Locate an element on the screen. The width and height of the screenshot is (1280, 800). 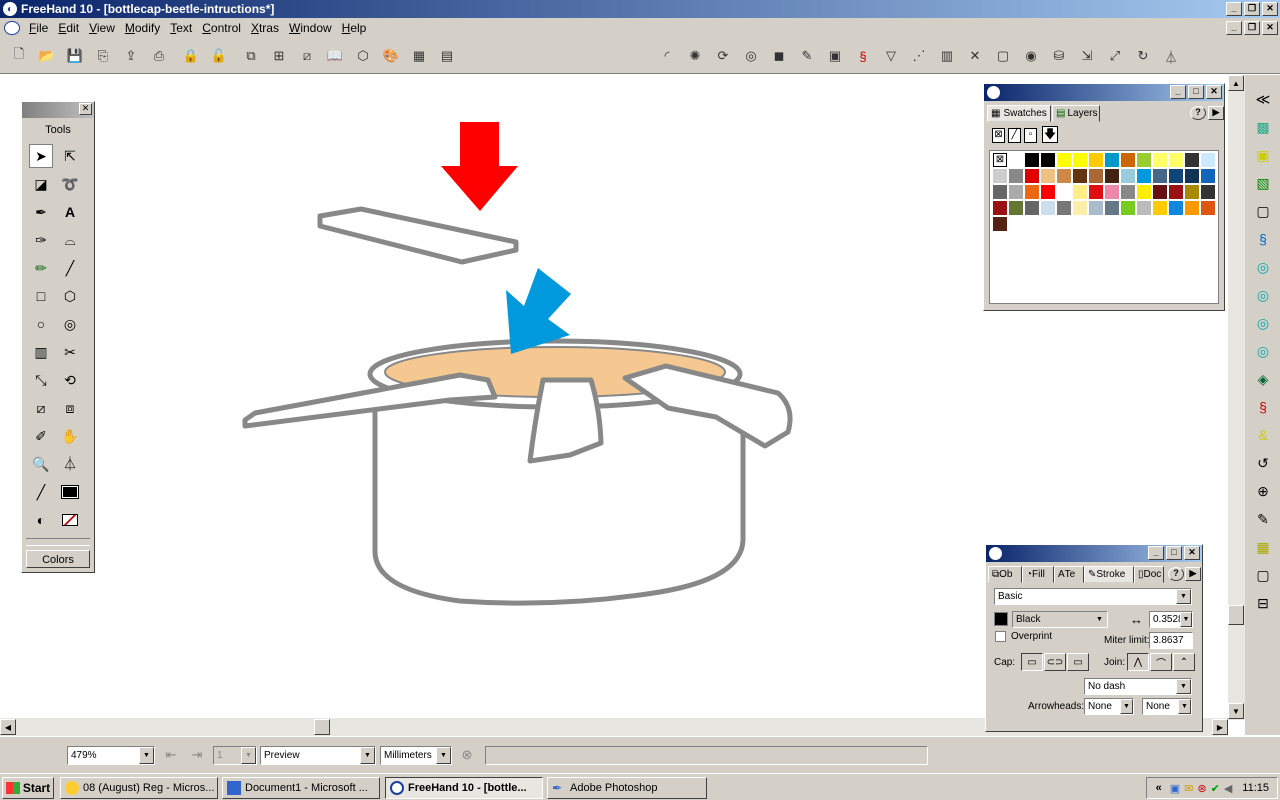
miter-limit-field: 3.8637 is located at coordinates (1171, 640).